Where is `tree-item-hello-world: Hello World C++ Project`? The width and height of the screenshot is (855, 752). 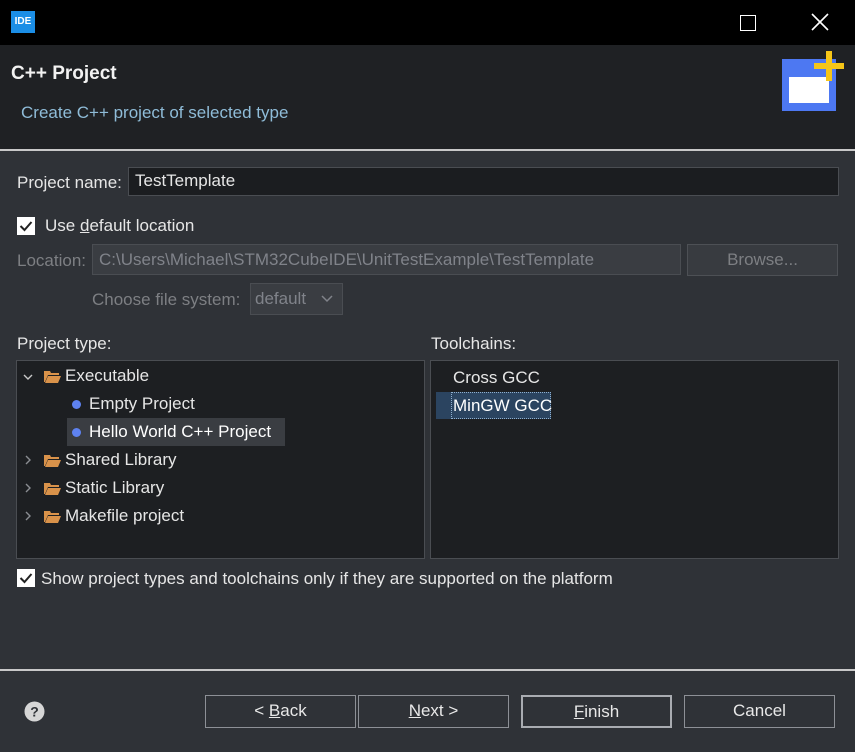
tree-item-hello-world: Hello World C++ Project is located at coordinates (217, 432).